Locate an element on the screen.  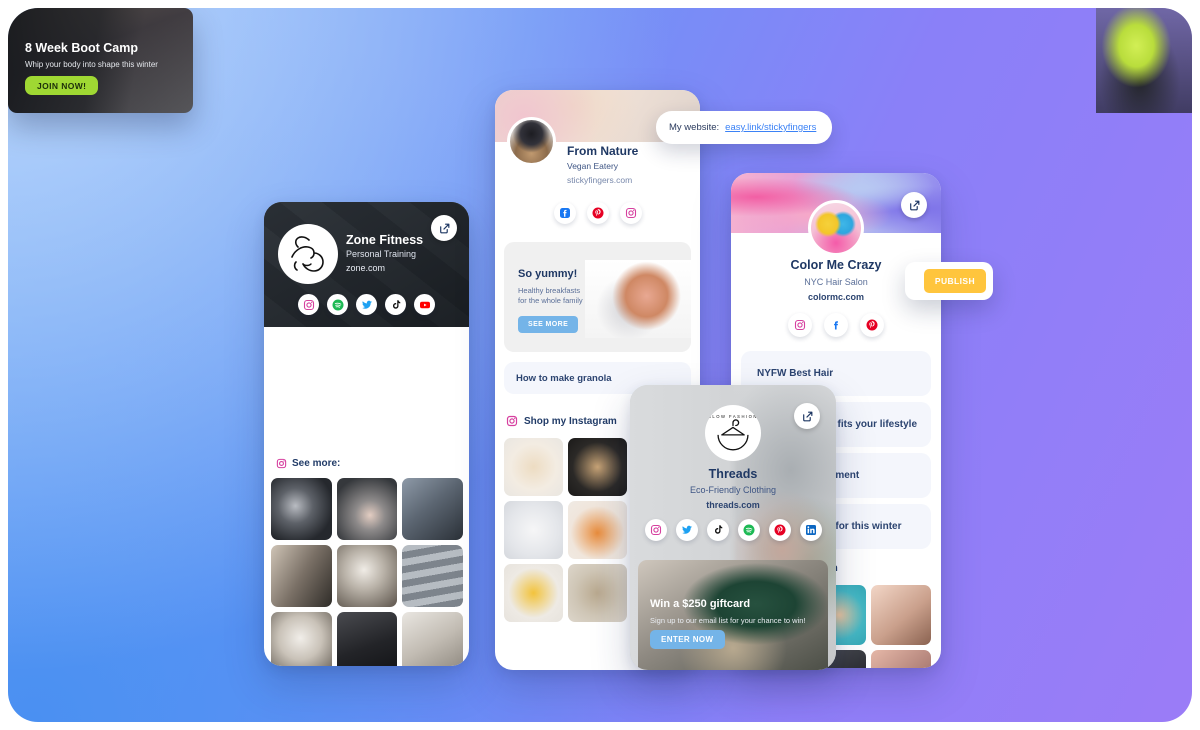
threads-tagline: Eco-Friendly Clothing is located at coordinates (733, 490).